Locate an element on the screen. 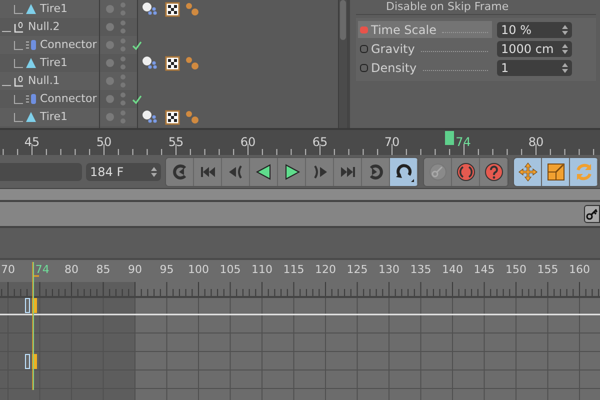 The width and height of the screenshot is (600, 400). rotate-icon is located at coordinates (584, 172).